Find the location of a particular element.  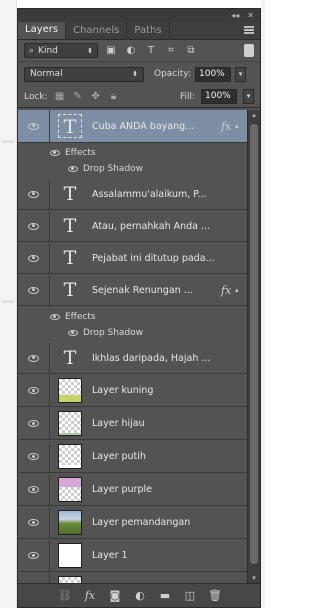

tab-channels: Channels is located at coordinates (97, 31).